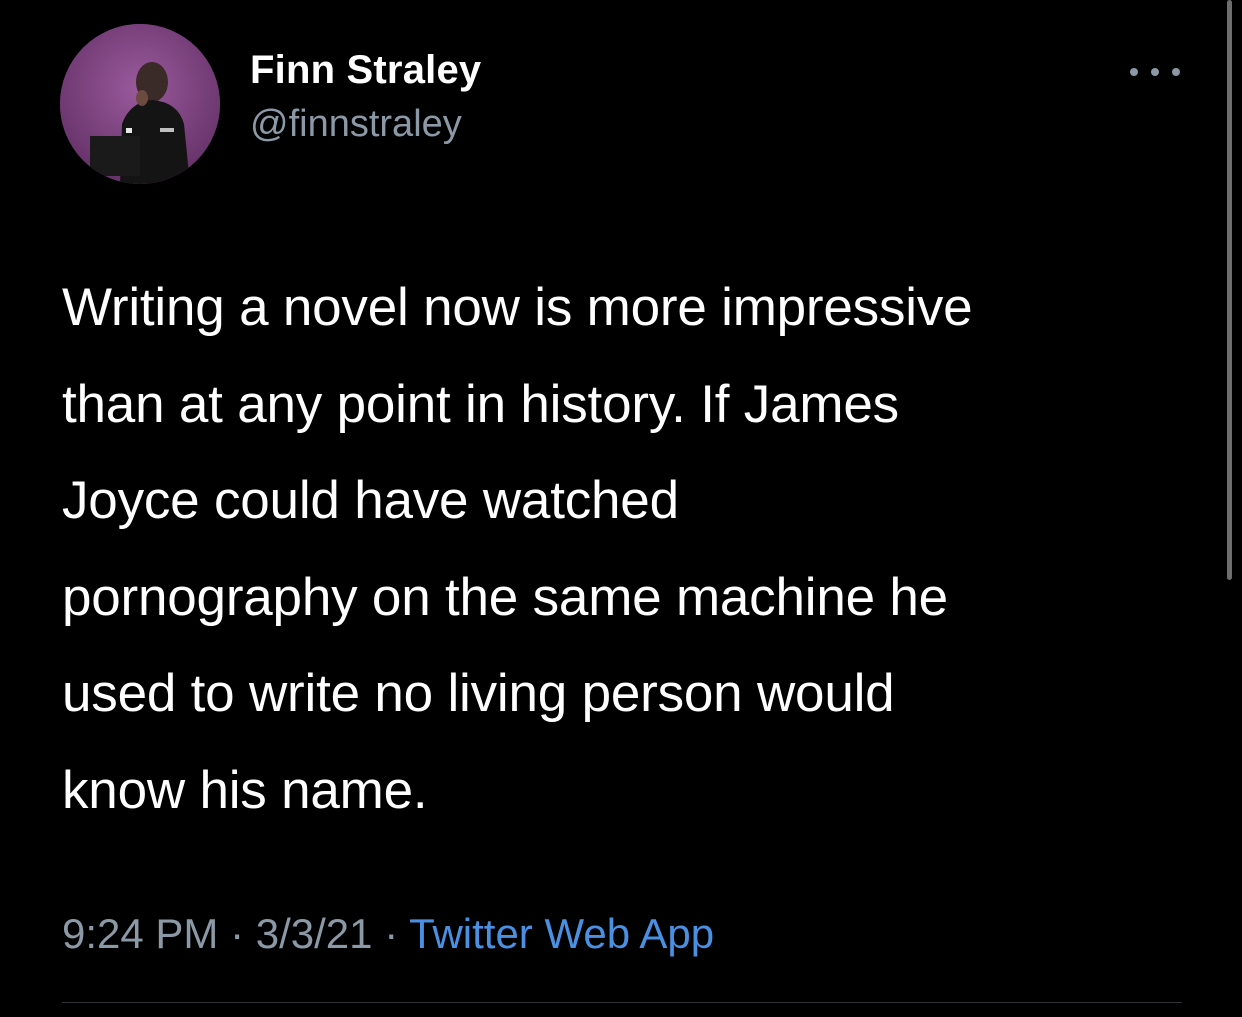  What do you see at coordinates (478, 693) in the screenshot?
I see `tweet-text-line: used to write no living person would` at bounding box center [478, 693].